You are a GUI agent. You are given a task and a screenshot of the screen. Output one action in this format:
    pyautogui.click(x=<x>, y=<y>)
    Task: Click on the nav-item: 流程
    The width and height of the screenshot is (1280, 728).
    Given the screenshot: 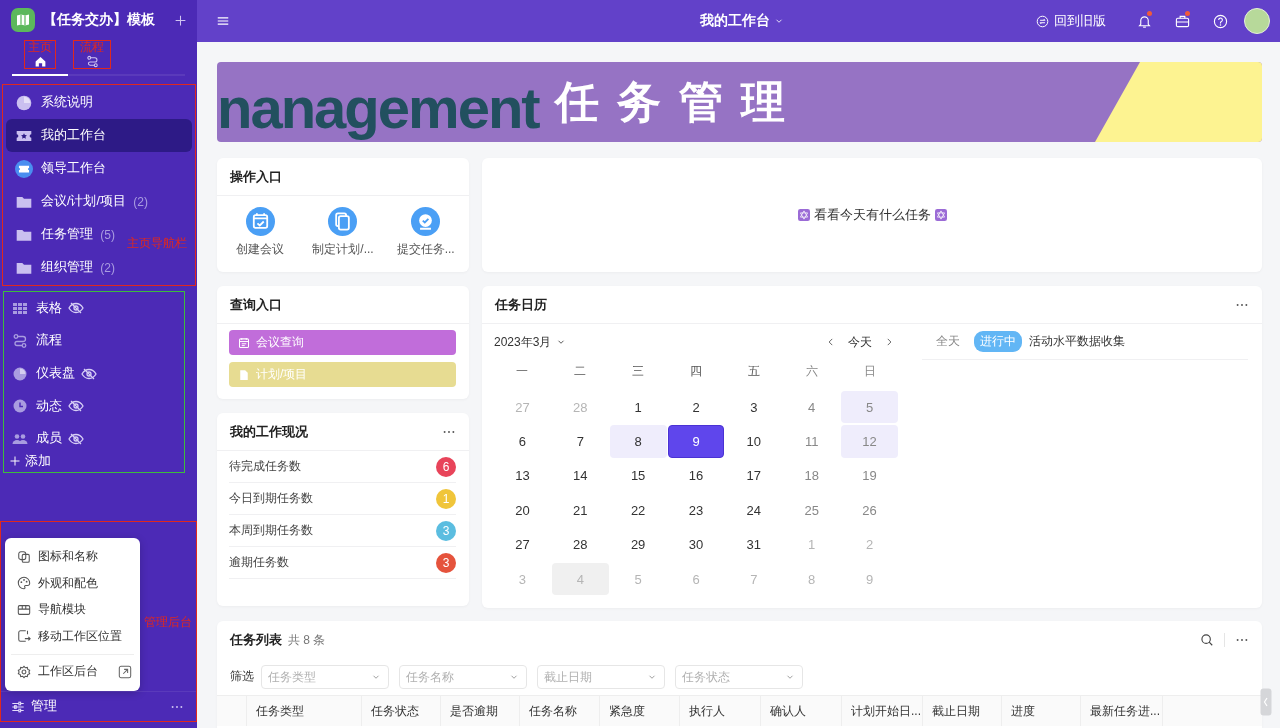 What is the action you would take?
    pyautogui.click(x=37, y=341)
    